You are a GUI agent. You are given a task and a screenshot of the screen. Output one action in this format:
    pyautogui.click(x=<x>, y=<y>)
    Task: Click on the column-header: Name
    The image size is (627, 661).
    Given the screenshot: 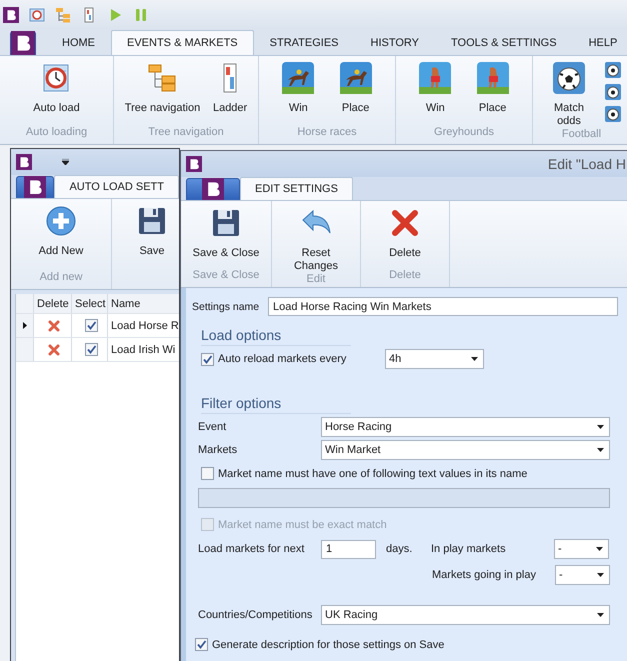 What is the action you would take?
    pyautogui.click(x=143, y=303)
    